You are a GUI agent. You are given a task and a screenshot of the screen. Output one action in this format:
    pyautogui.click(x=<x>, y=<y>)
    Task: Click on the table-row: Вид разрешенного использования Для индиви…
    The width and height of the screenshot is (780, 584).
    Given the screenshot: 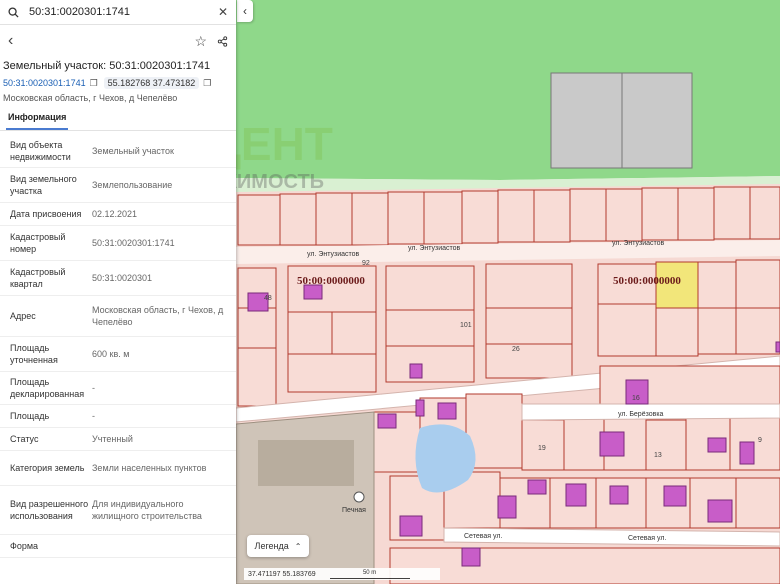 What is the action you would take?
    pyautogui.click(x=118, y=510)
    